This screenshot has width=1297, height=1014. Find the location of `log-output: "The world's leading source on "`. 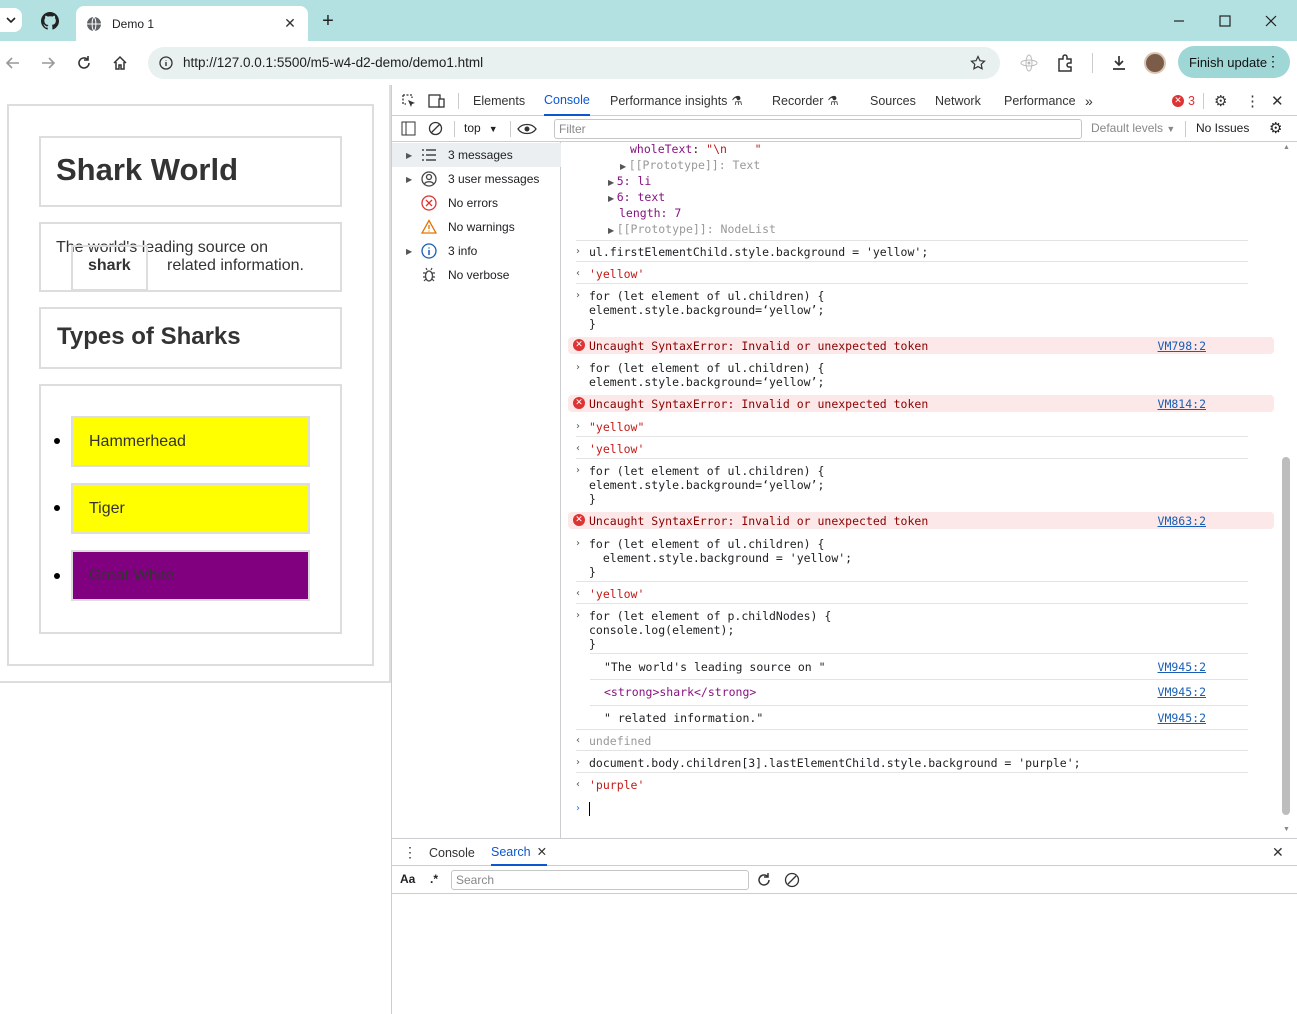

log-output: "The world's leading source on " is located at coordinates (715, 667).